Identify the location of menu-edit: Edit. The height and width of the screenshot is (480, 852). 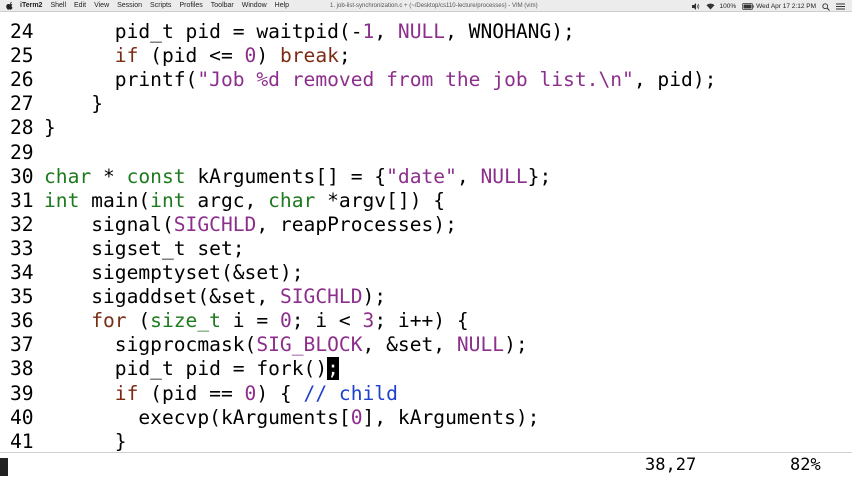
(80, 5).